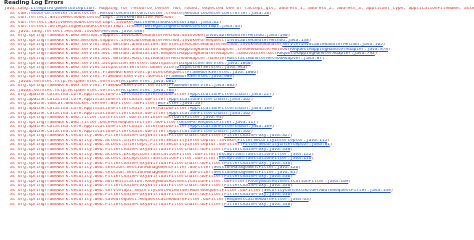  I want to click on source-link: FilterSecurityInterceptor.java:81, so click(286, 145).